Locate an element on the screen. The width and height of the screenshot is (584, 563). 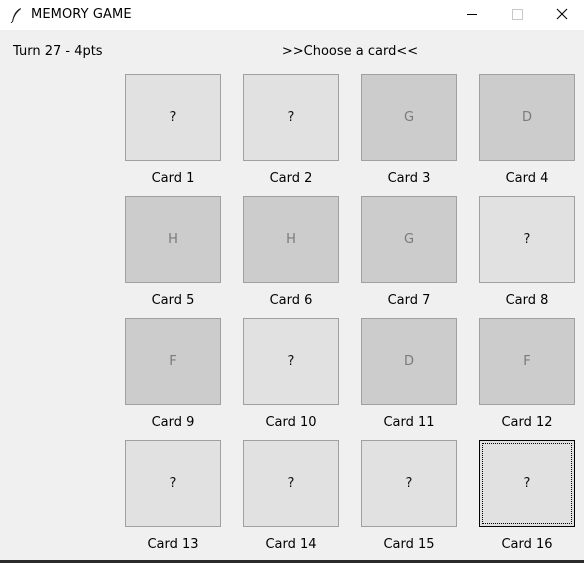
maximize-icon is located at coordinates (517, 14).